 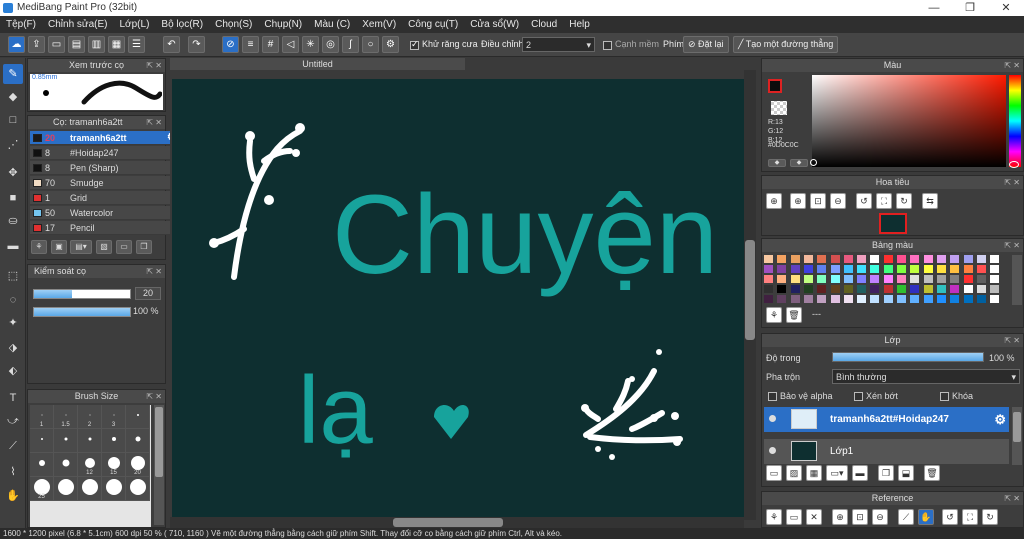 I want to click on select-eraser-icon: ⬖, so click(x=13, y=371).